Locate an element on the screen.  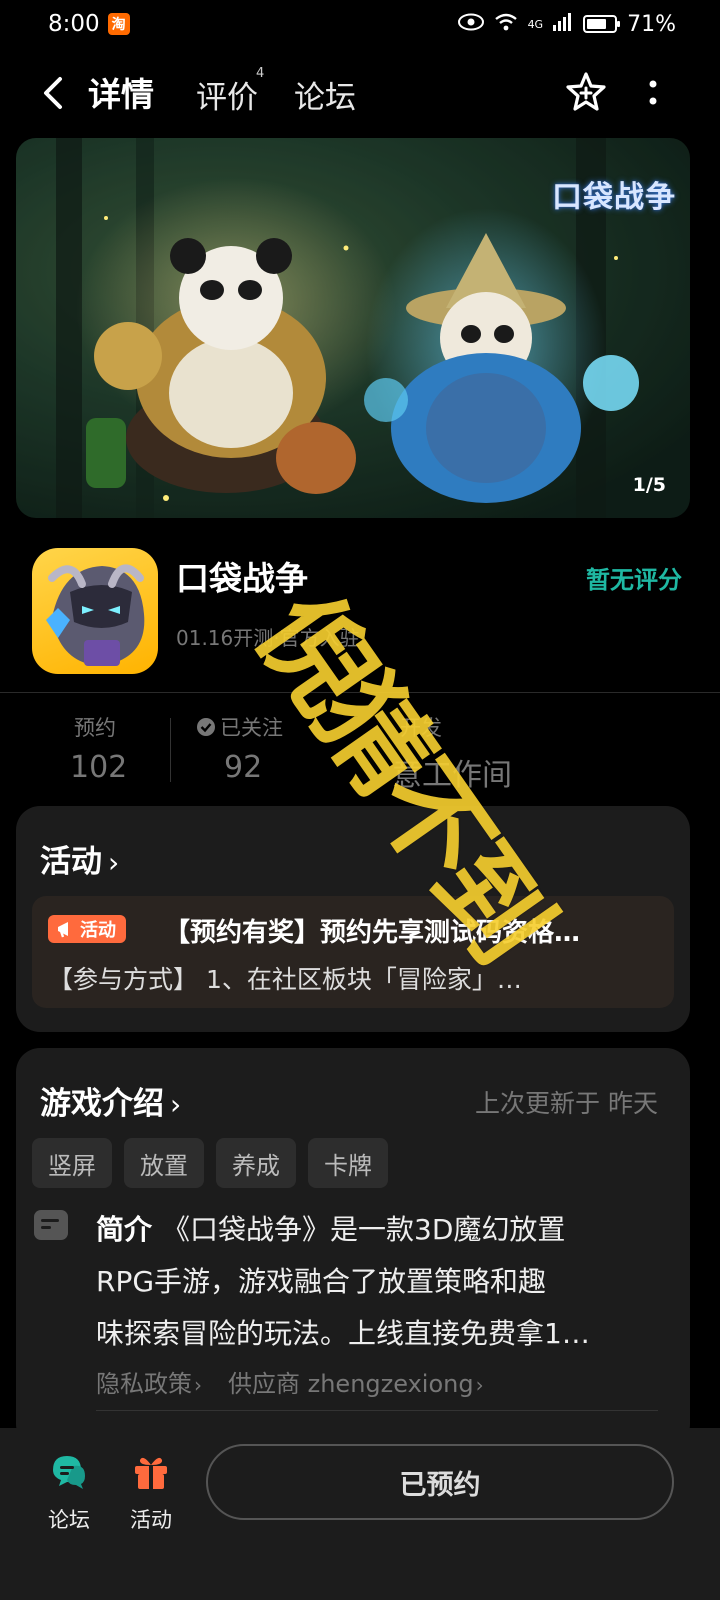
summary-line-2: RPG手游，游戏融合了放置策略和趣 is located at coordinates (321, 1281).